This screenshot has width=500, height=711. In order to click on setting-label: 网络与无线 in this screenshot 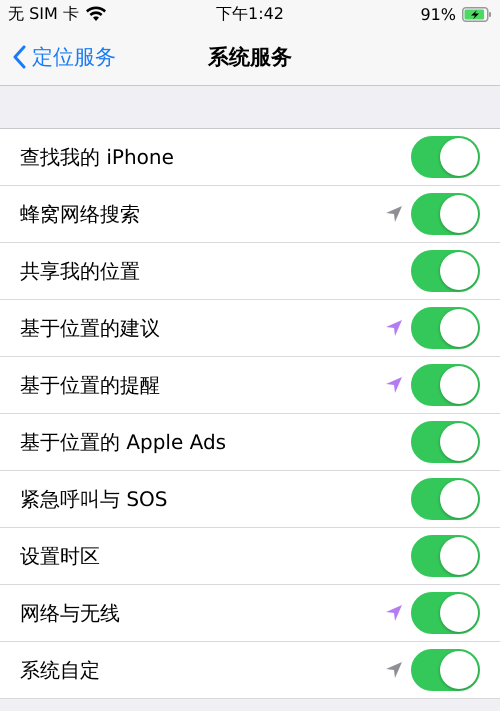, I will do `click(70, 613)`.